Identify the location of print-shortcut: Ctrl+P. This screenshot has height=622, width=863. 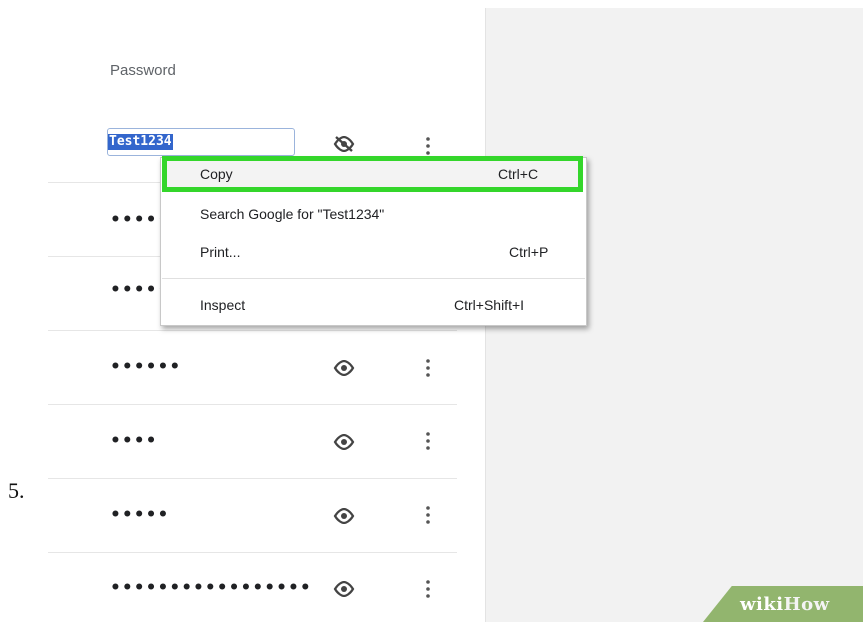
(529, 252).